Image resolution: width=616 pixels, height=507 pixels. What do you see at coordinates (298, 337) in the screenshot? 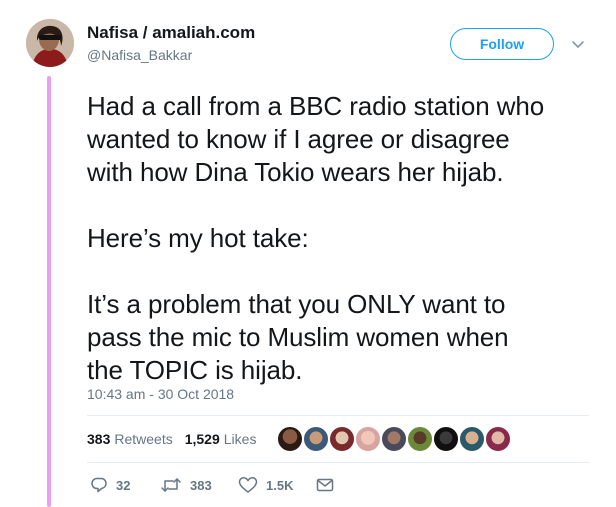
I see `tweet-text-line: pass the mic to Muslim women when` at bounding box center [298, 337].